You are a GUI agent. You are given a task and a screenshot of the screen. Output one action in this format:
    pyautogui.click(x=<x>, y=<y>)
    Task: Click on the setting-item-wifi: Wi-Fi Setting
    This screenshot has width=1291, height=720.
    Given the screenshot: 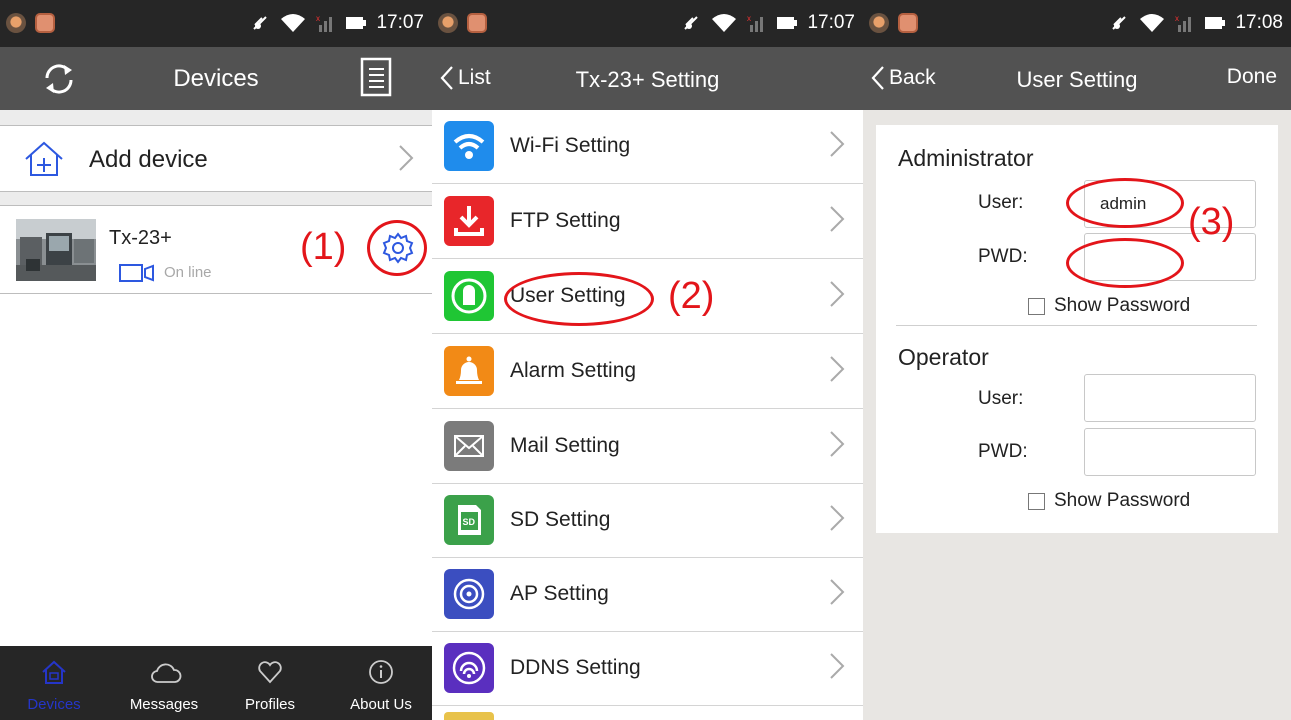 What is the action you would take?
    pyautogui.click(x=647, y=147)
    